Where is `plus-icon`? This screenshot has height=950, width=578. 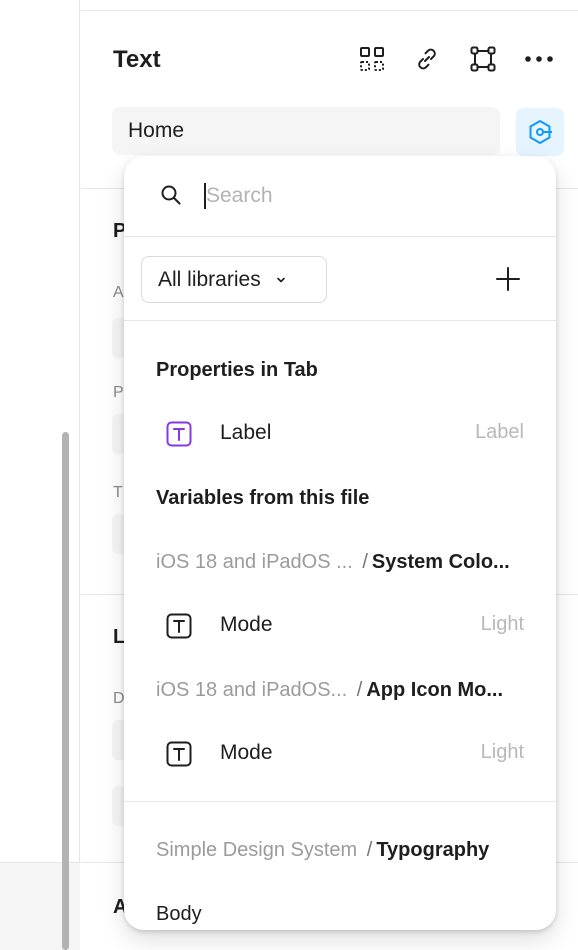
plus-icon is located at coordinates (508, 279).